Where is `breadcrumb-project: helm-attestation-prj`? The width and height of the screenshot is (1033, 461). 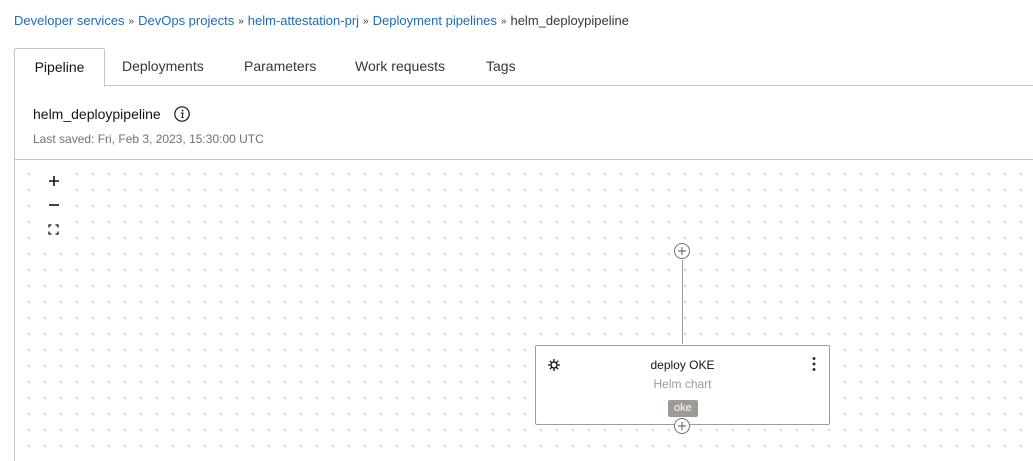 breadcrumb-project: helm-attestation-prj is located at coordinates (303, 20).